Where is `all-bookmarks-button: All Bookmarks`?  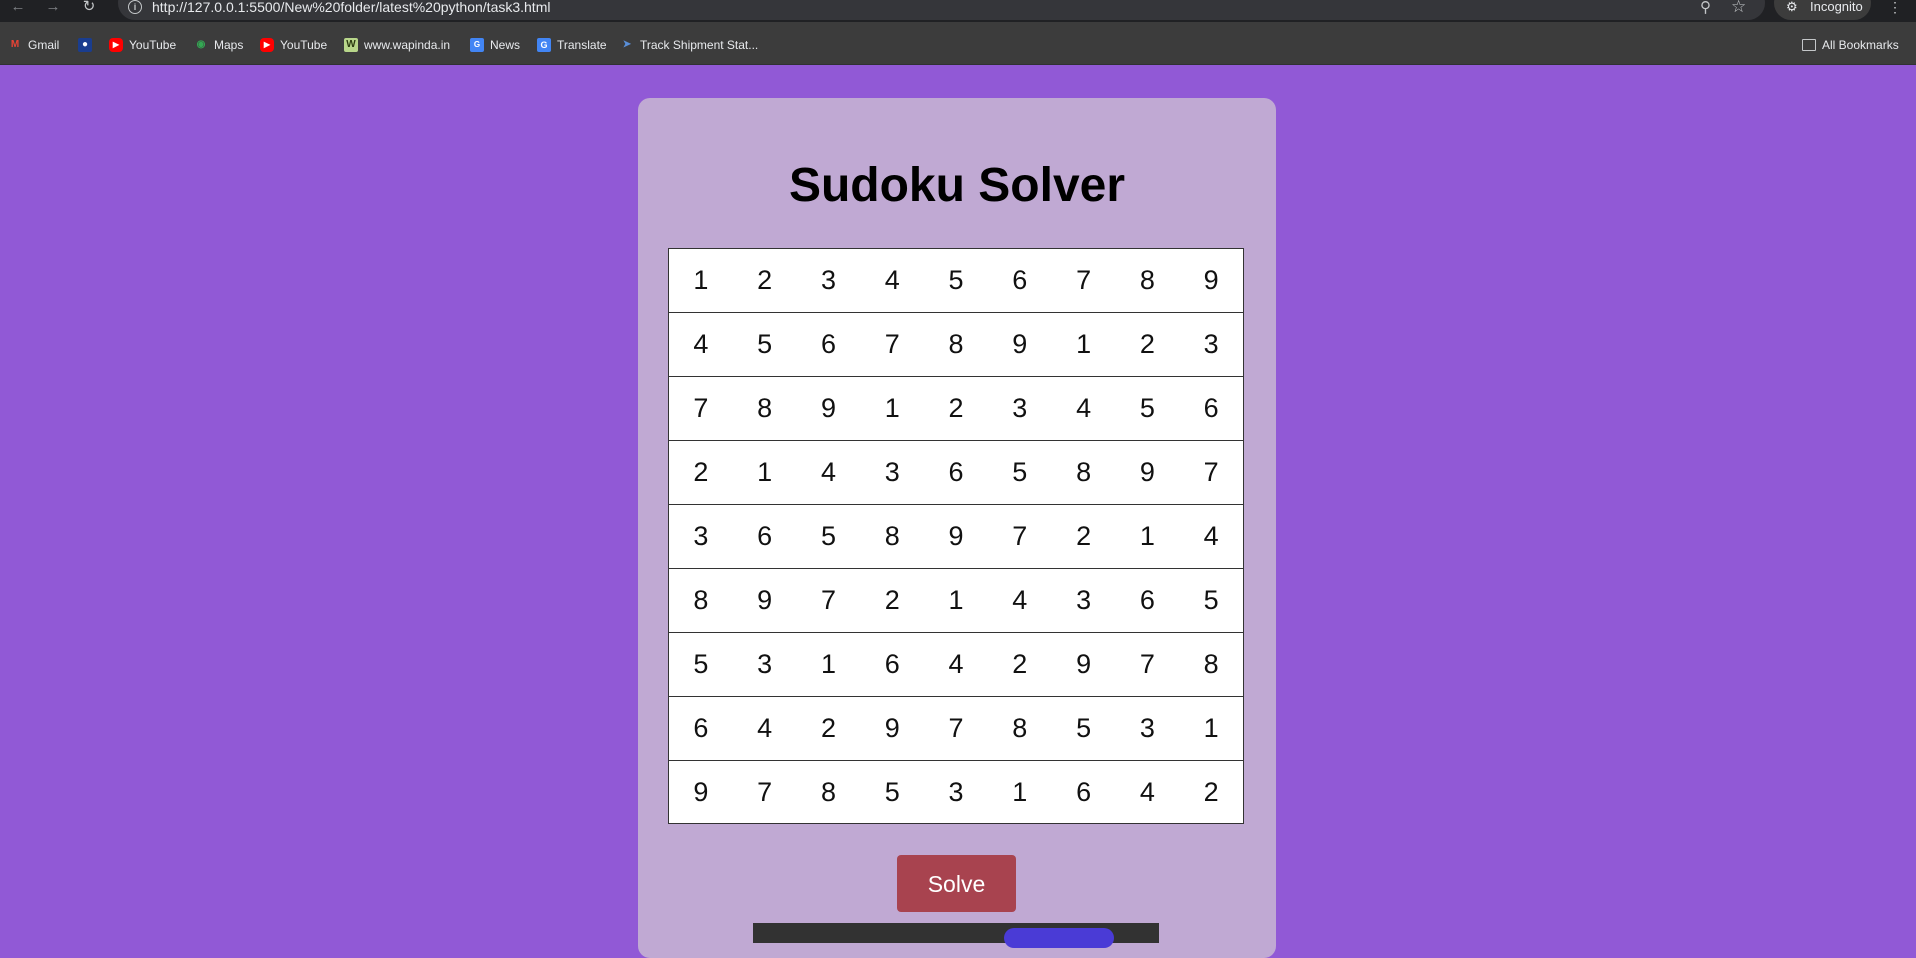 all-bookmarks-button: All Bookmarks is located at coordinates (1850, 44).